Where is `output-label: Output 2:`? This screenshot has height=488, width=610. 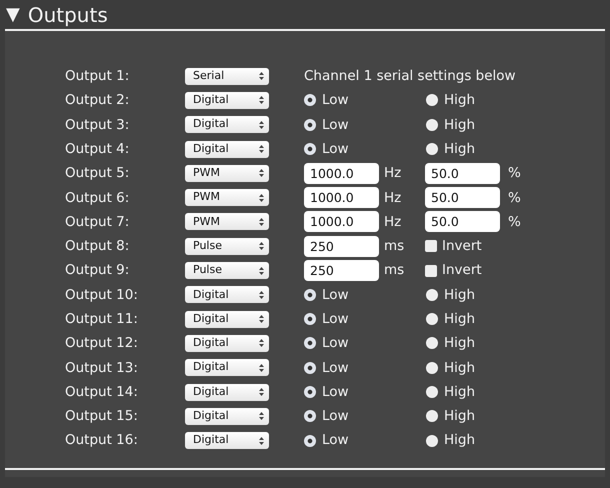
output-label: Output 2: is located at coordinates (97, 100).